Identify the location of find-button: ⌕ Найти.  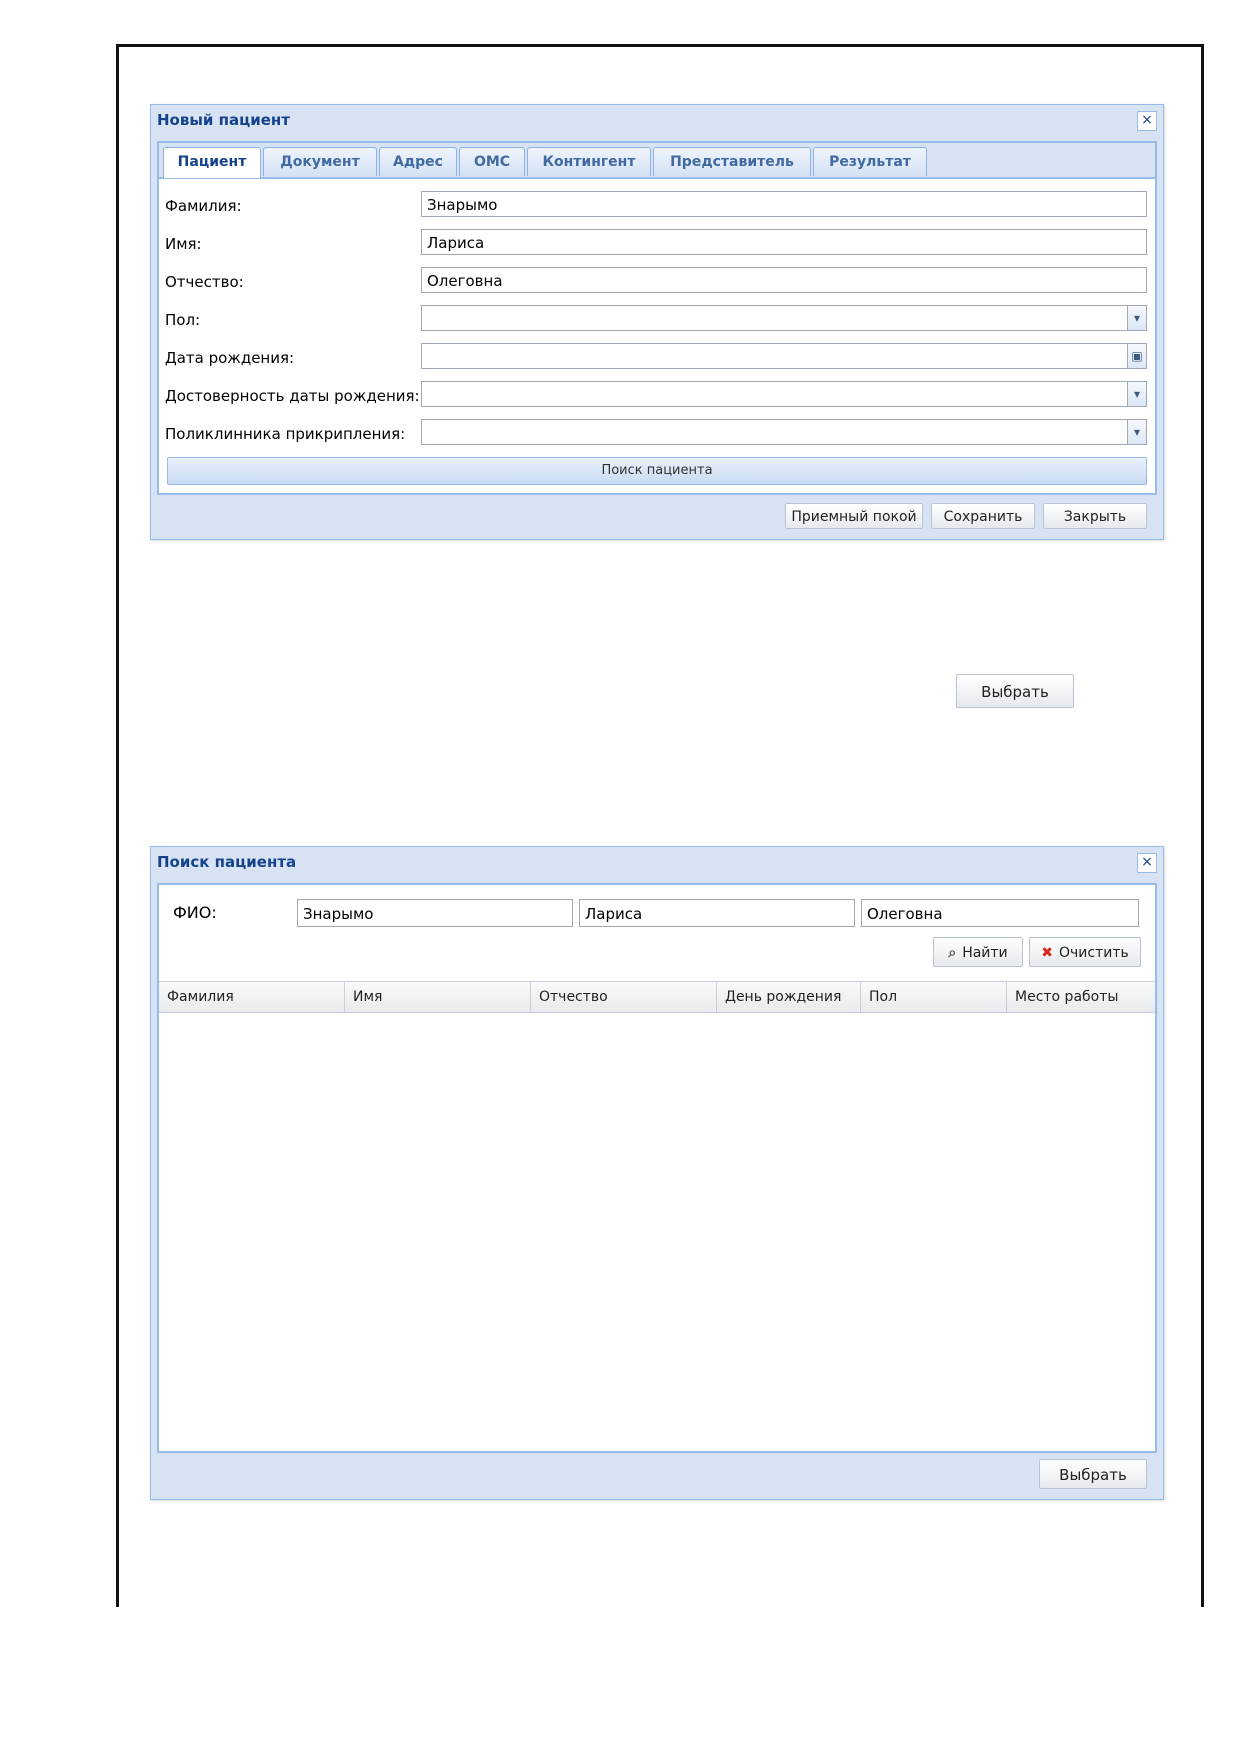
(978, 952).